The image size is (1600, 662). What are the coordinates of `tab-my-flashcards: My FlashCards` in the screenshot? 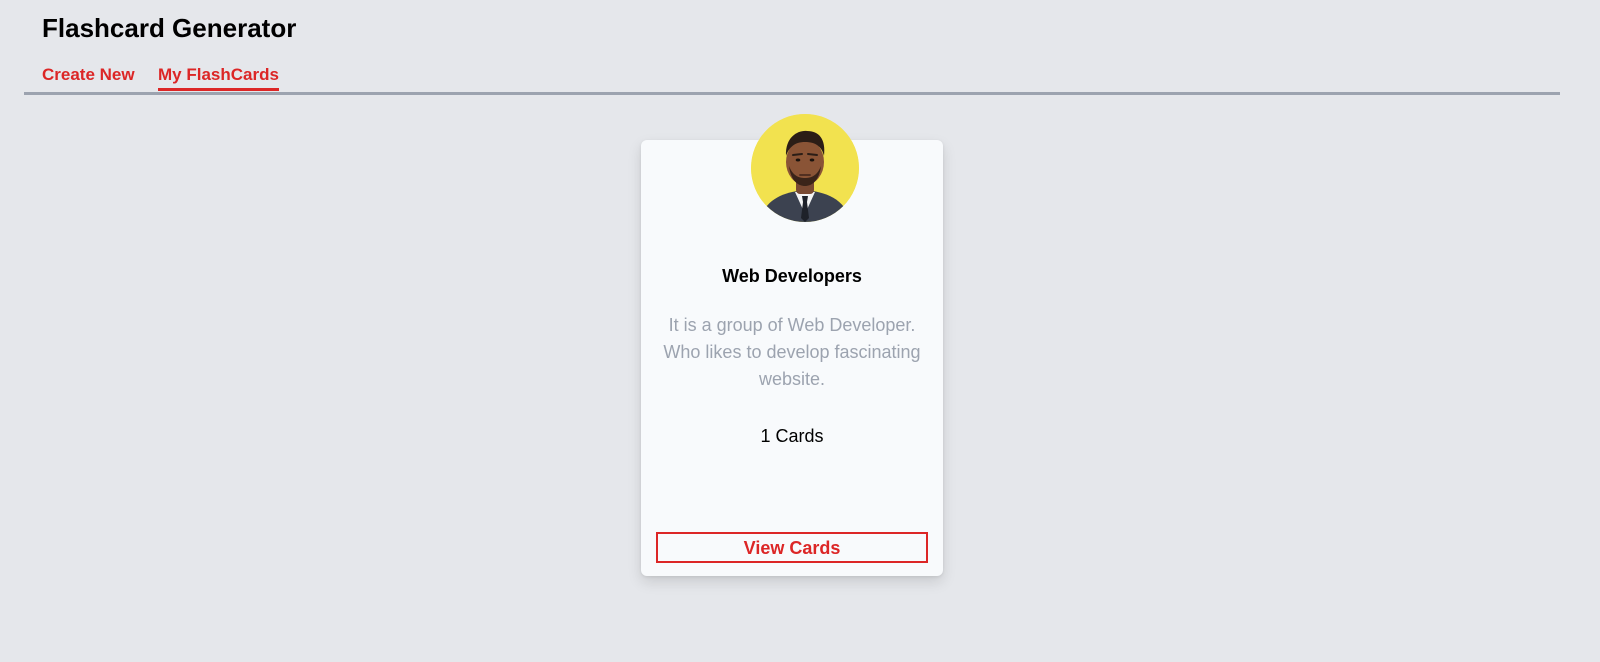 It's located at (218, 77).